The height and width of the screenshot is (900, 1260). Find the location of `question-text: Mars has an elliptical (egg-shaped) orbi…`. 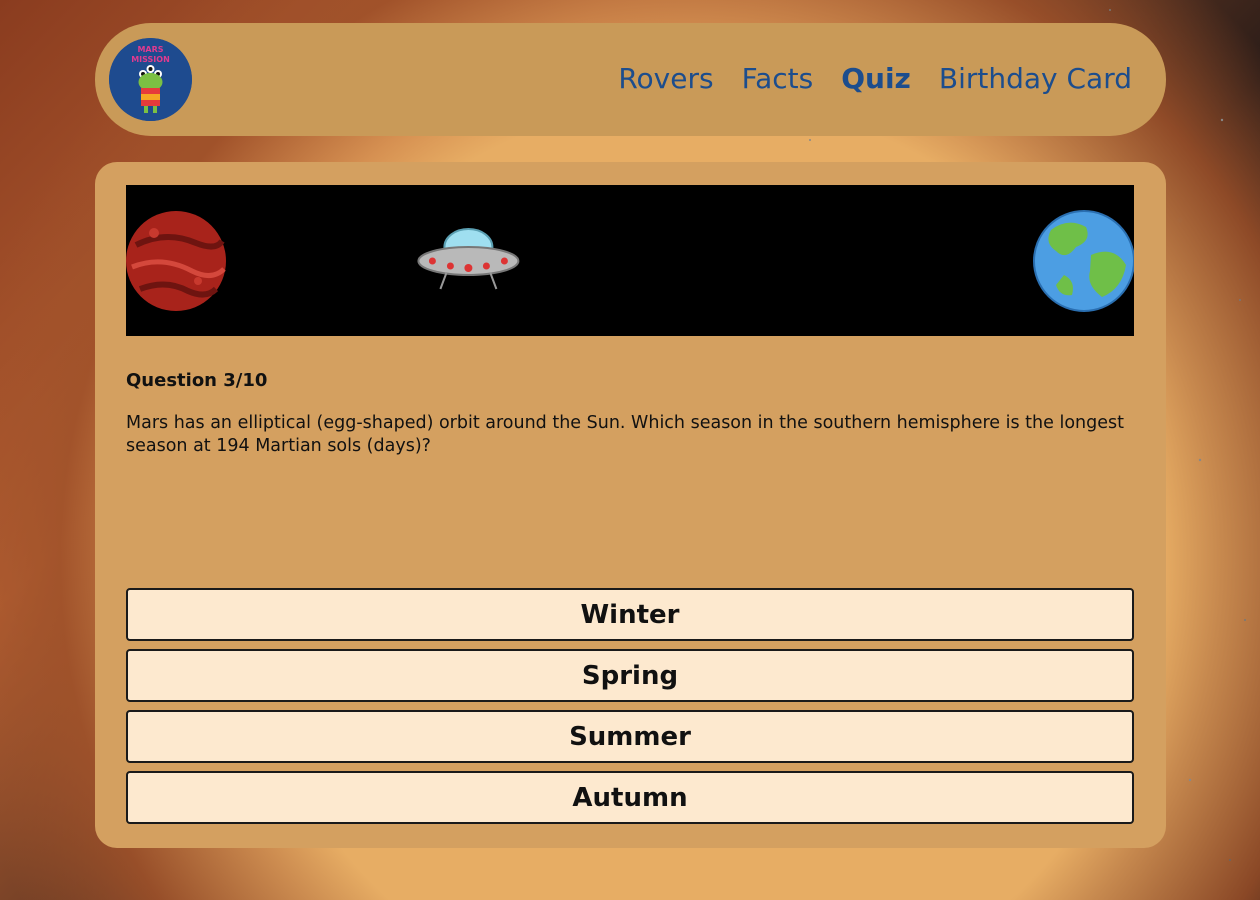

question-text: Mars has an elliptical (egg-shaped) orbi… is located at coordinates (625, 434).